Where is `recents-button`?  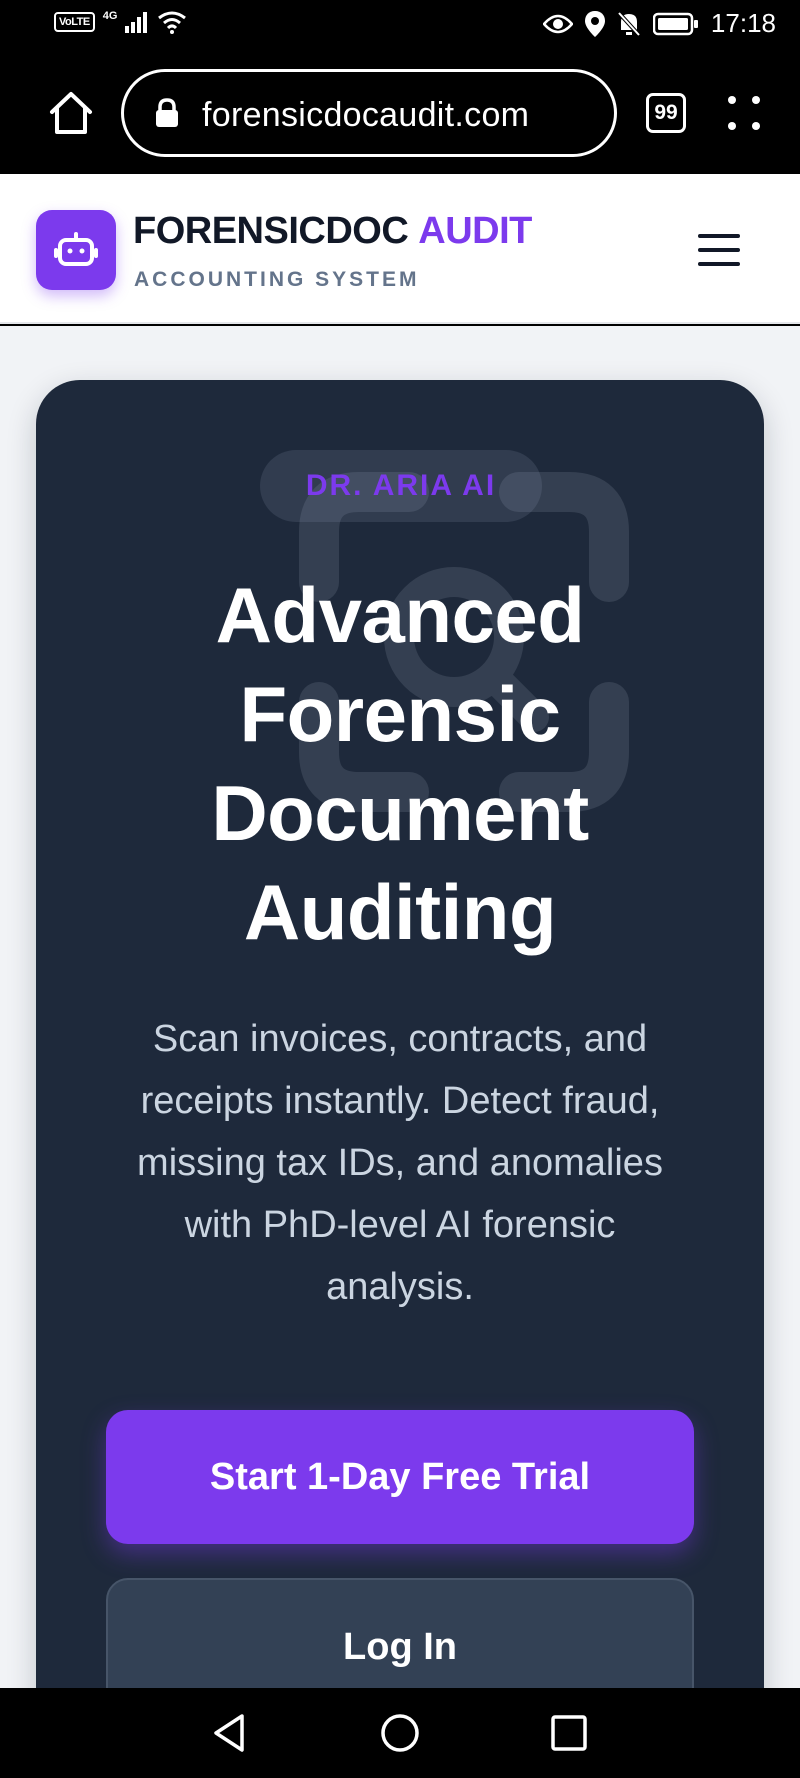
recents-button is located at coordinates (569, 1733).